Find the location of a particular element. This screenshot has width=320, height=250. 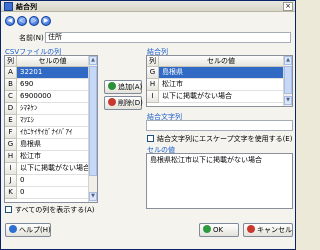

help-button-label: ヘルプ(H) is located at coordinates (35, 230).